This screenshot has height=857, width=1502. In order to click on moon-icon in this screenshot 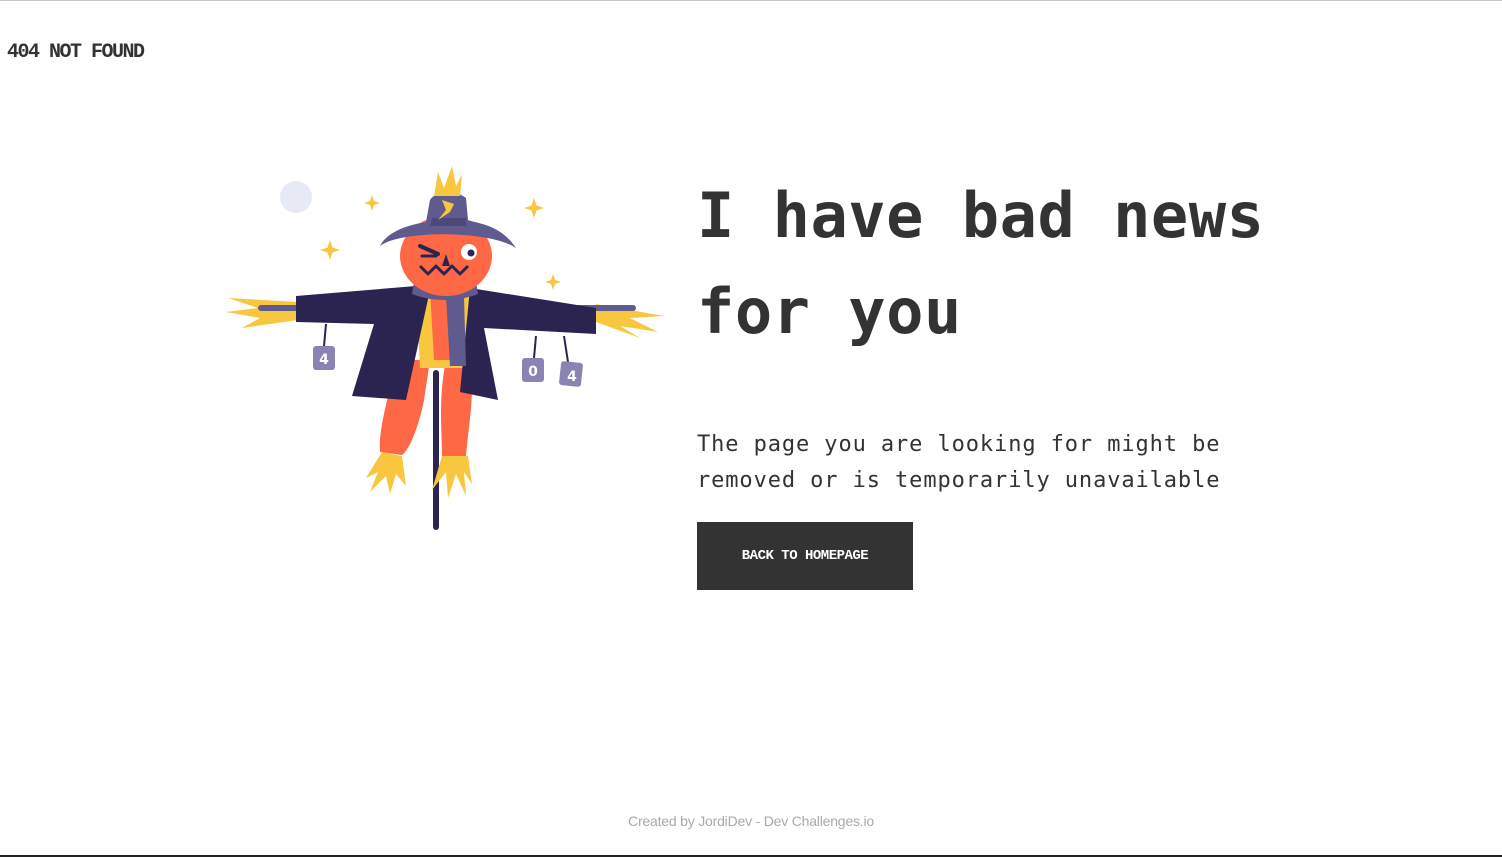, I will do `click(296, 197)`.